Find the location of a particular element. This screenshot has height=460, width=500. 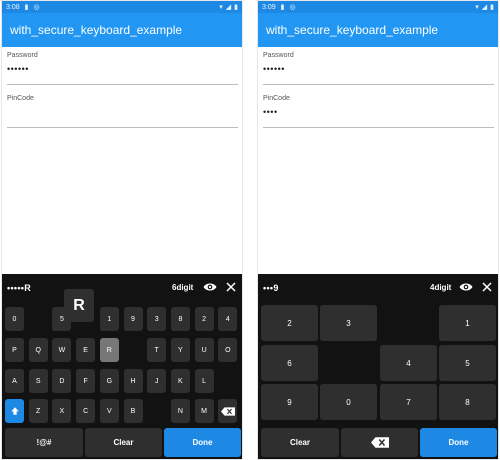

key: M is located at coordinates (204, 411).